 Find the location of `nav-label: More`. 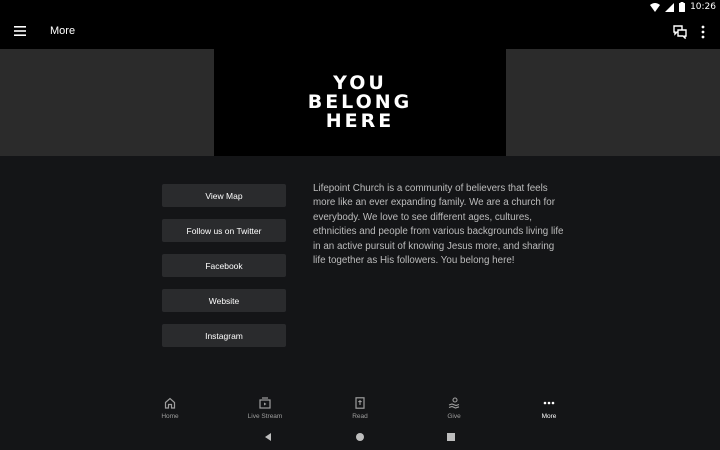

nav-label: More is located at coordinates (549, 416).